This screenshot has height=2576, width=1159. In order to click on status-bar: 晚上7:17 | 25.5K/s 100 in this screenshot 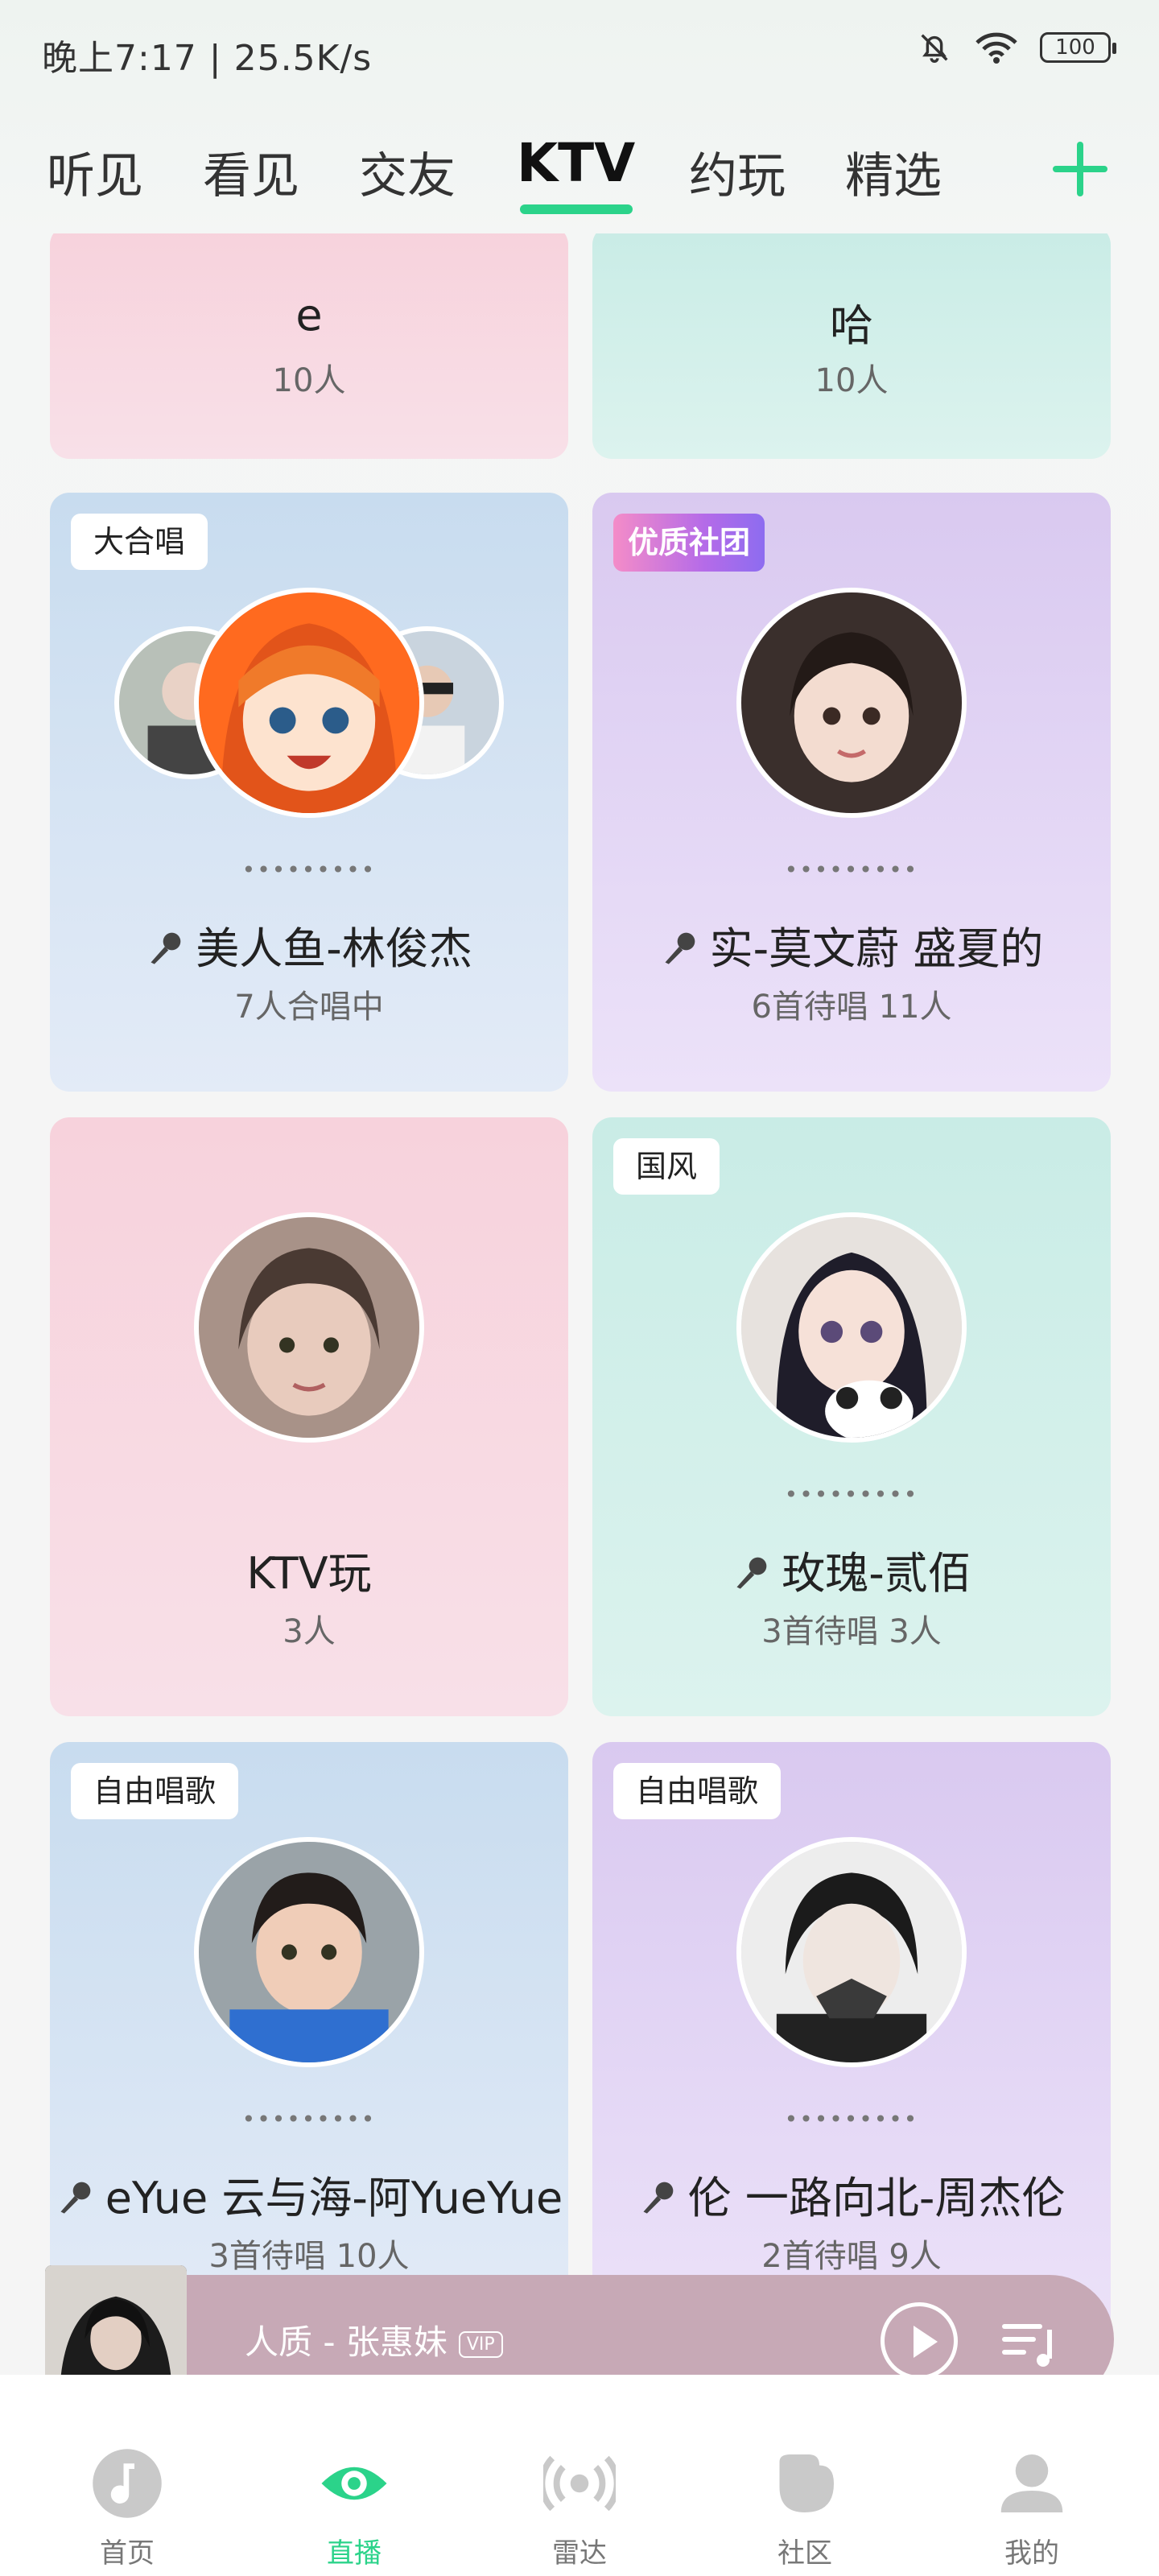, I will do `click(579, 53)`.